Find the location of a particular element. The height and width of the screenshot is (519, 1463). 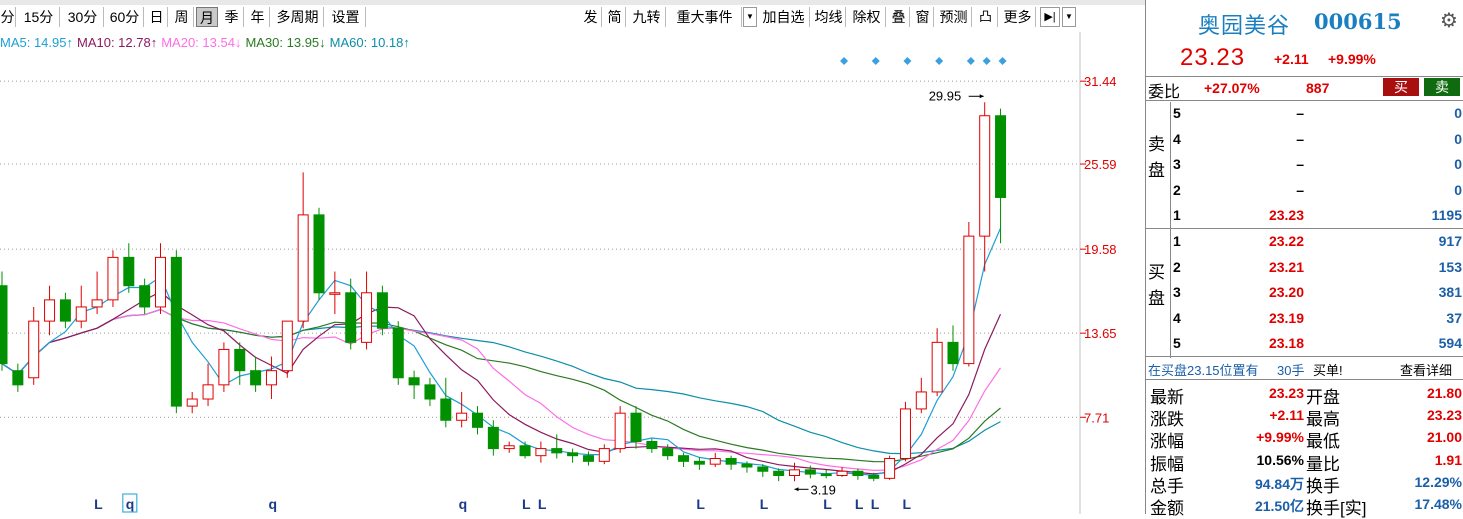

period-tab-1: 15分 is located at coordinates (39, 17).